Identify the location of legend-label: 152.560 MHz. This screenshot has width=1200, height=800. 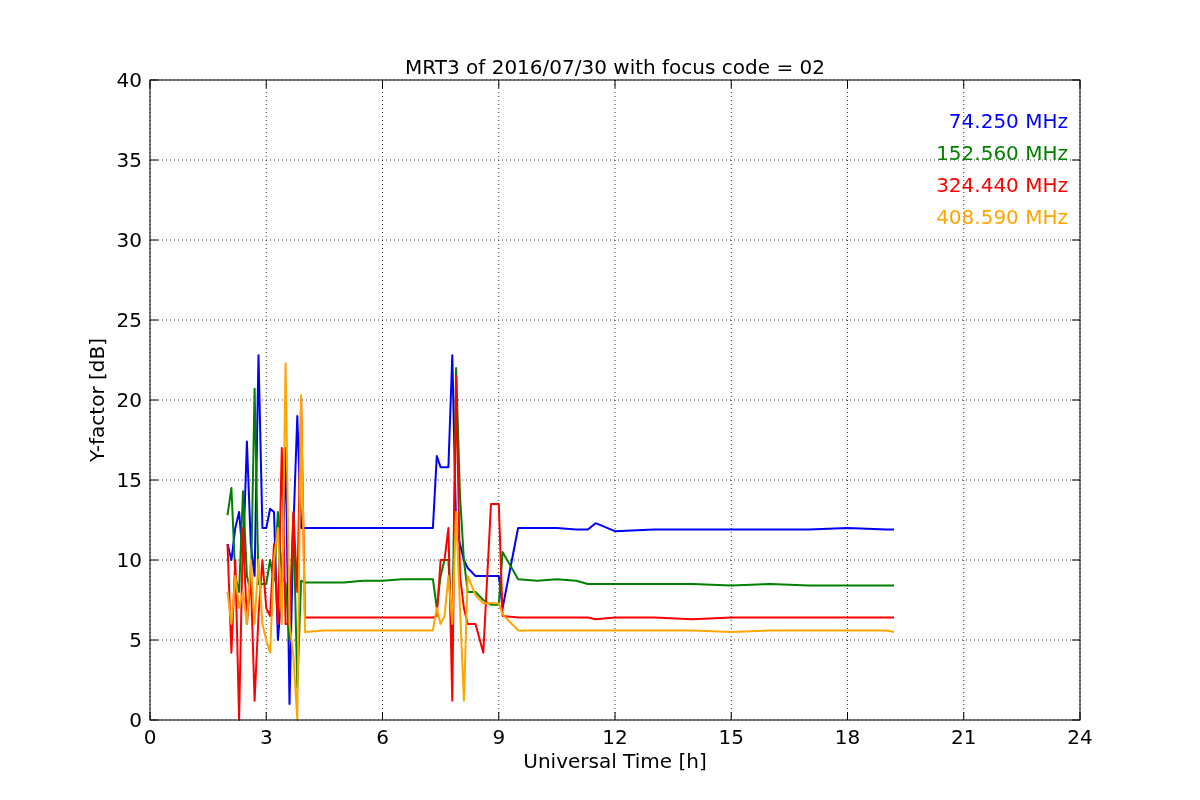
(1002, 153).